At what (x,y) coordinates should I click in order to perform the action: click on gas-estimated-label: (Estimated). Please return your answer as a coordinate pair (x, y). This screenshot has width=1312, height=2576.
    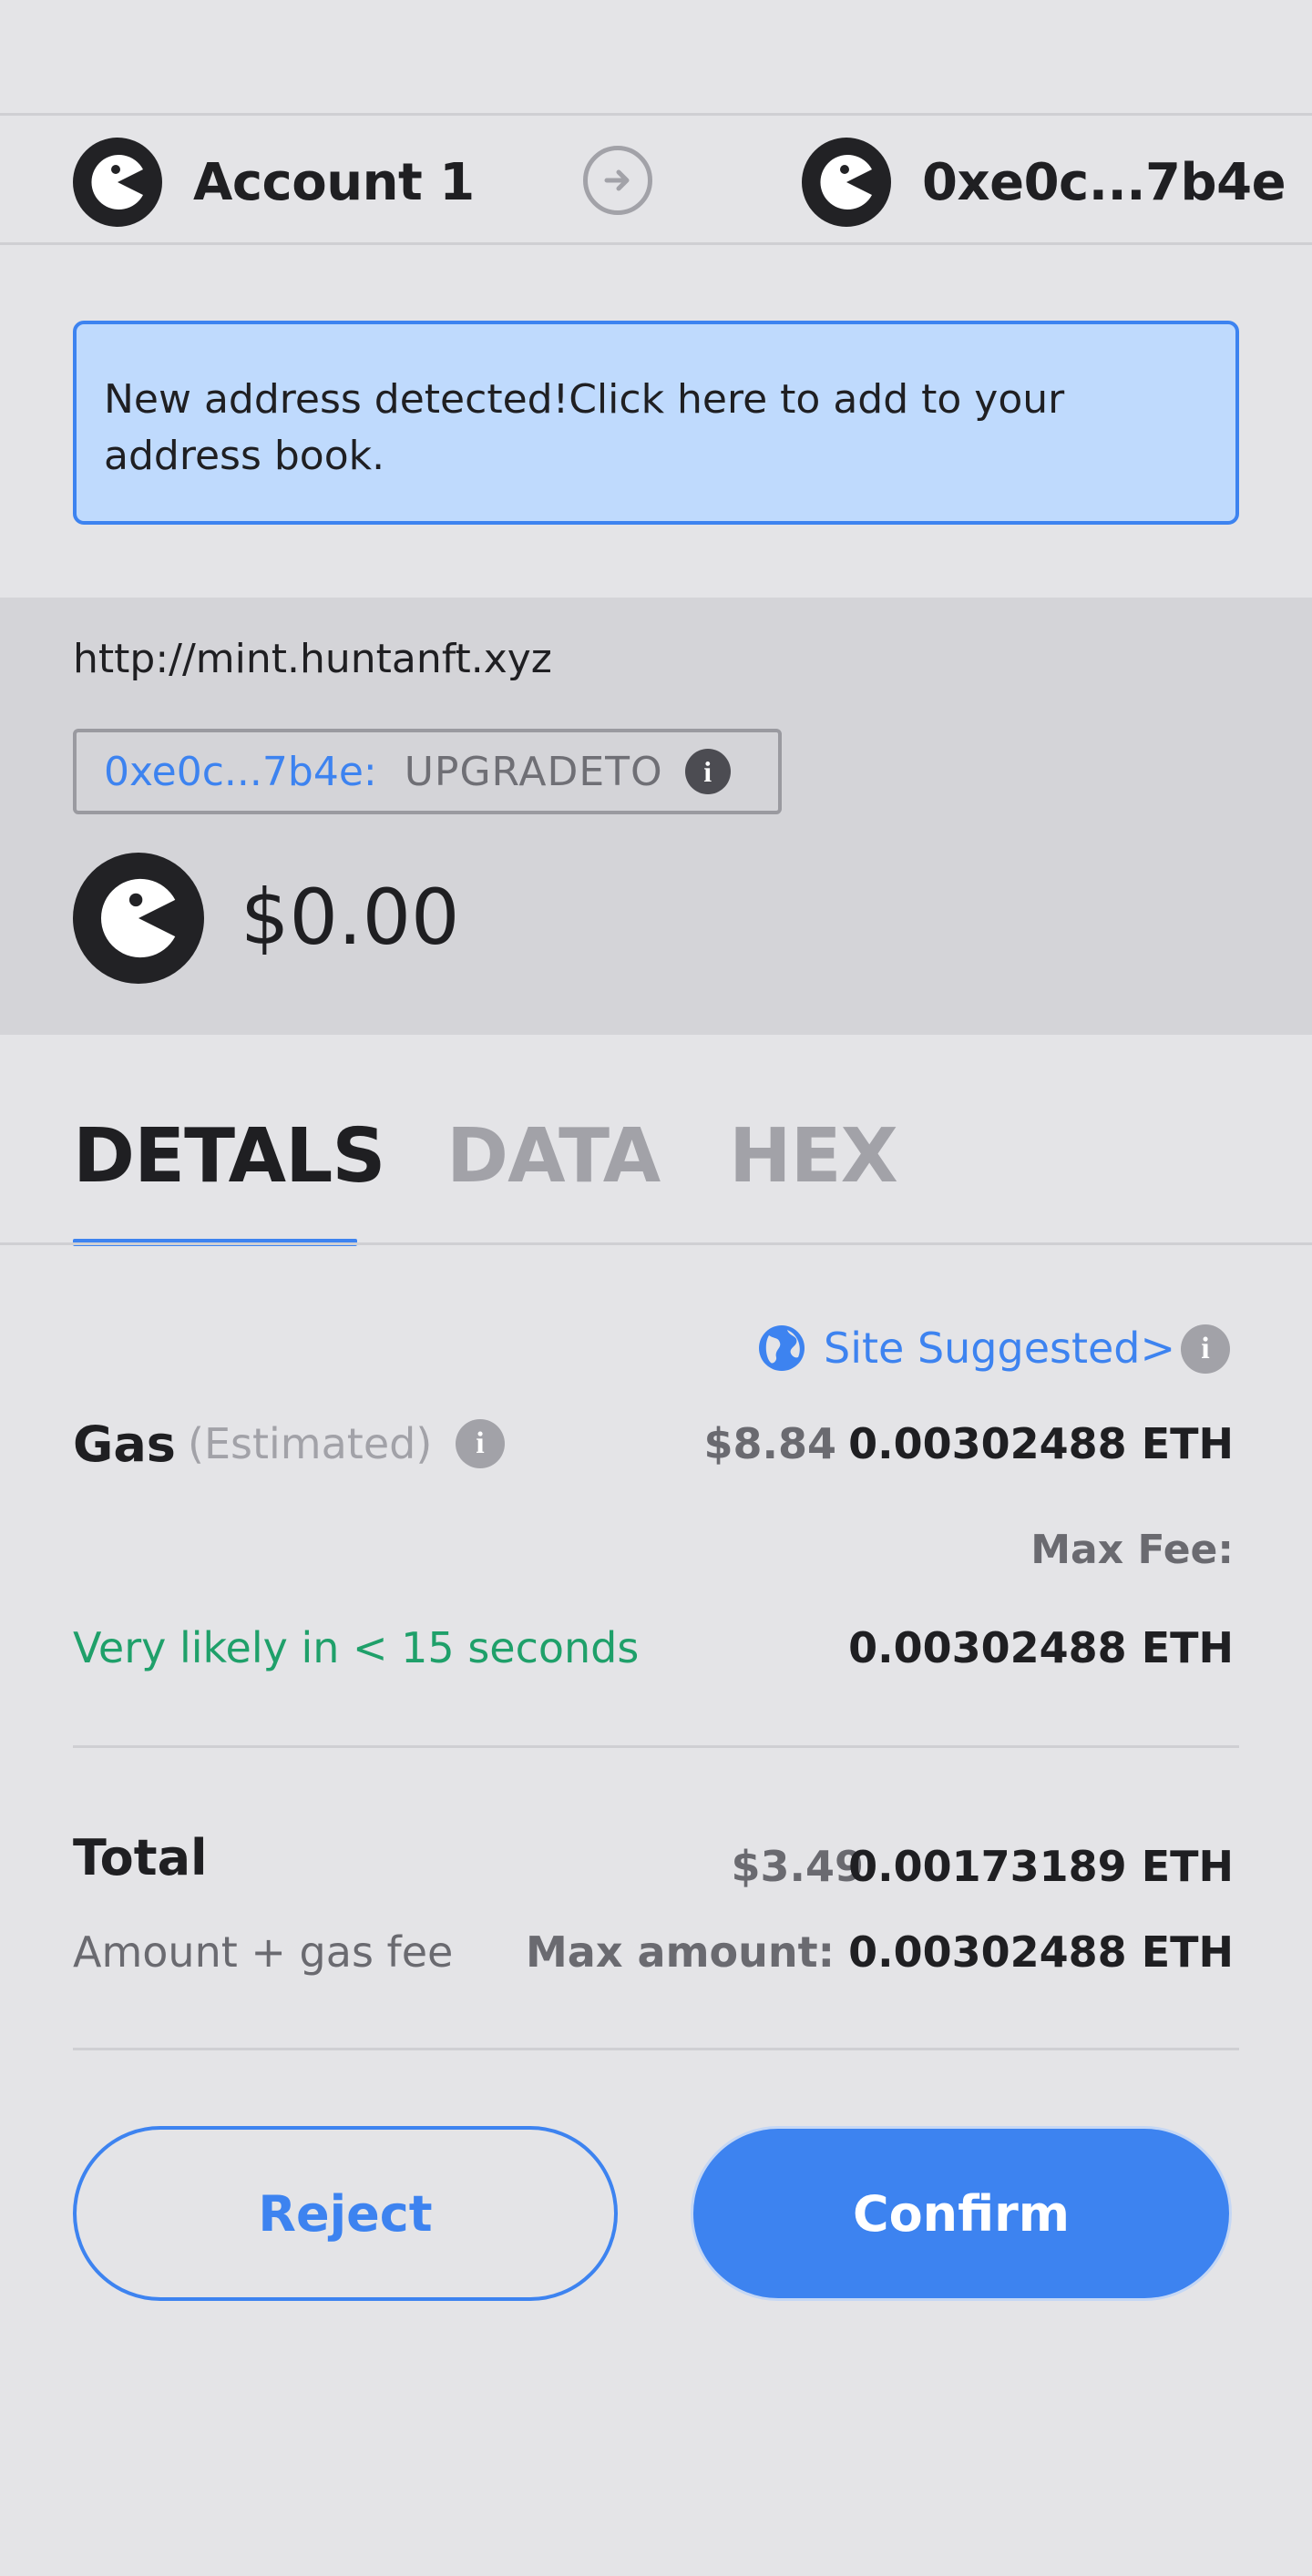
    Looking at the image, I should click on (310, 1443).